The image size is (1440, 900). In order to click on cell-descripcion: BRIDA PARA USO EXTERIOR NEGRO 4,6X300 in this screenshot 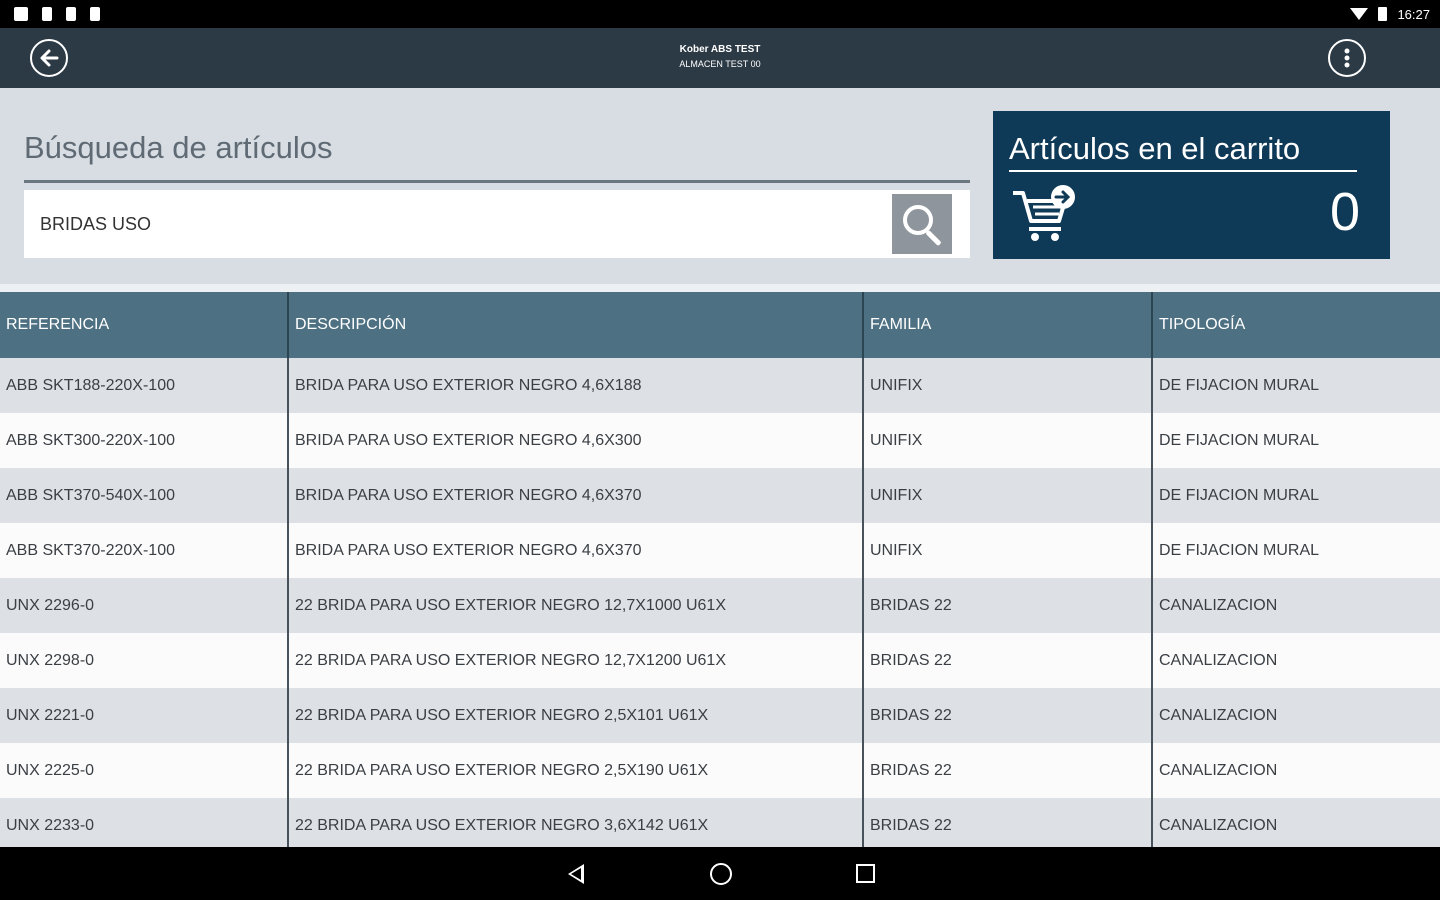, I will do `click(575, 440)`.